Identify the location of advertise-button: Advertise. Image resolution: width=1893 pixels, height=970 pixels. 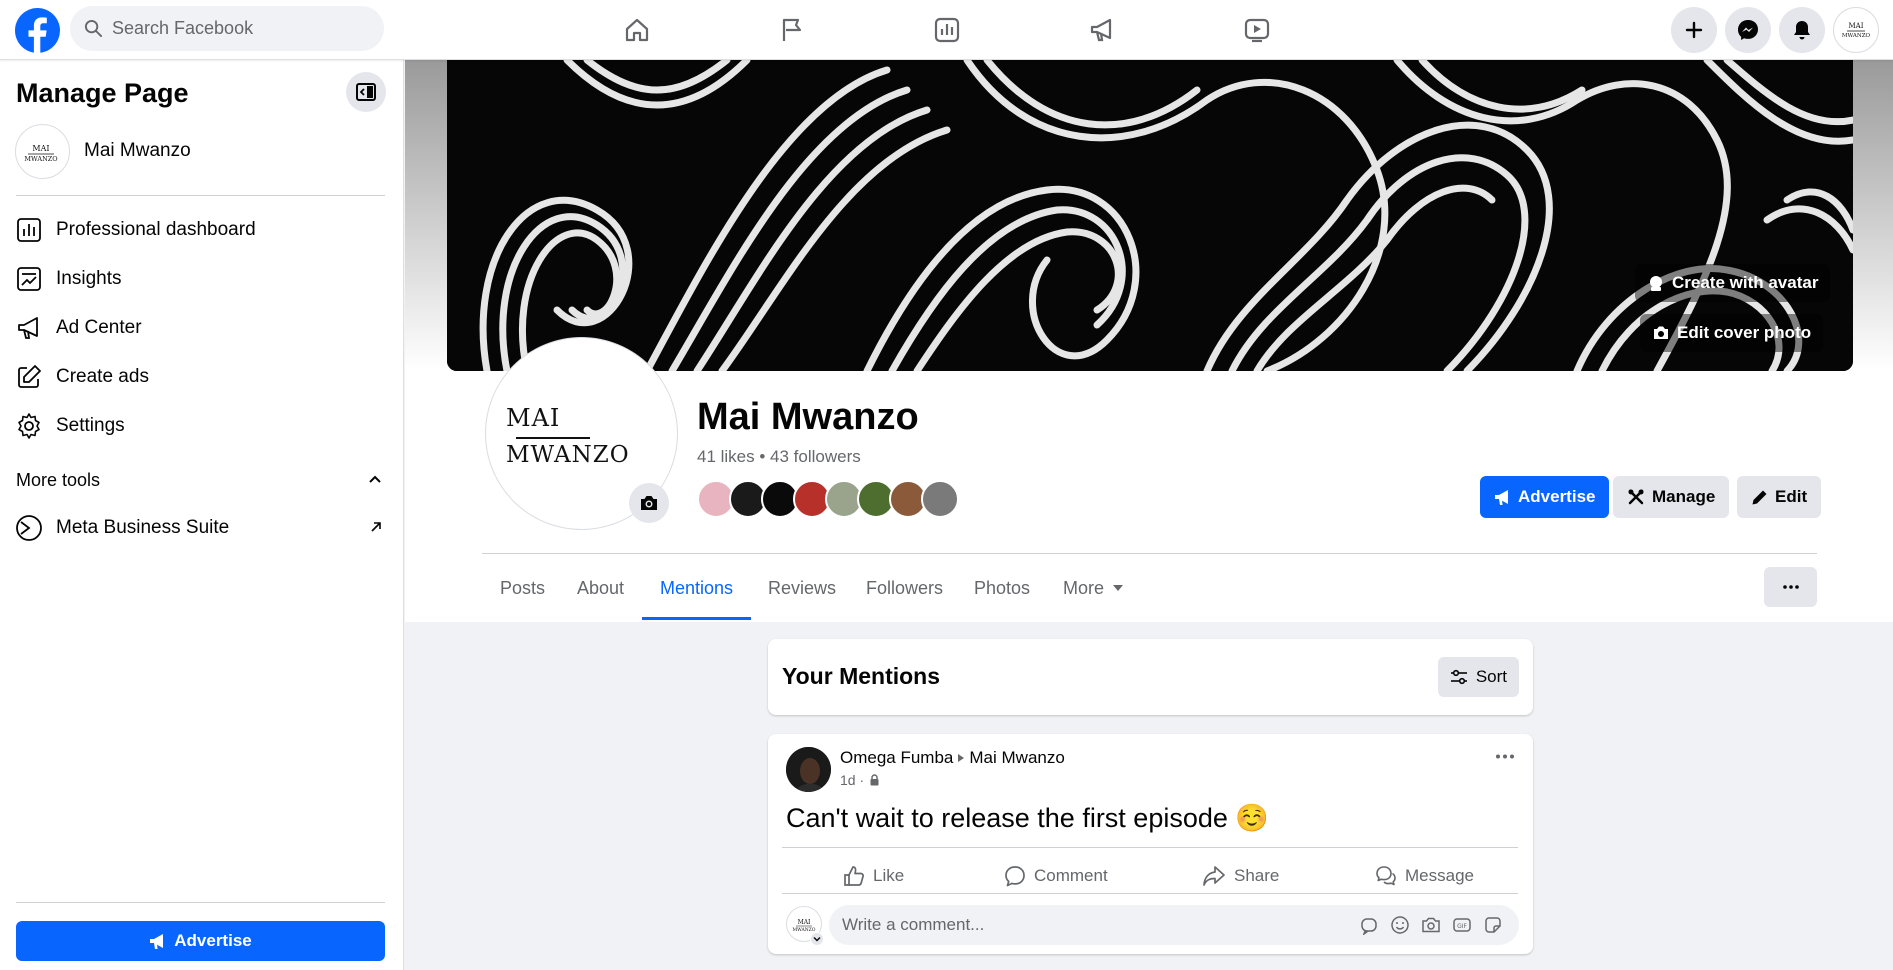
(1545, 497).